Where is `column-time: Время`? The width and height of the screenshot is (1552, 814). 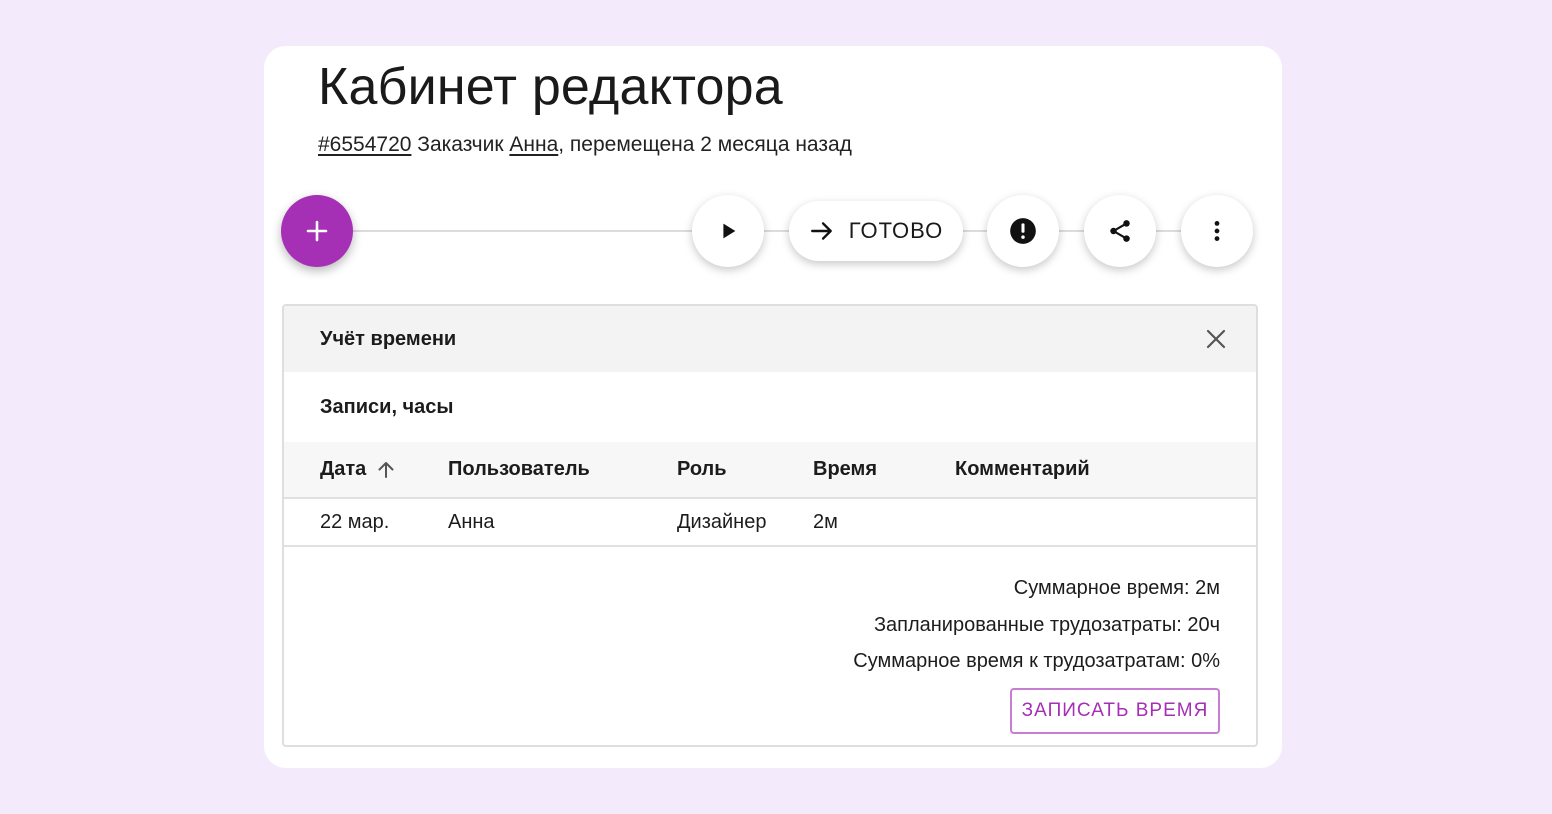 column-time: Время is located at coordinates (884, 470).